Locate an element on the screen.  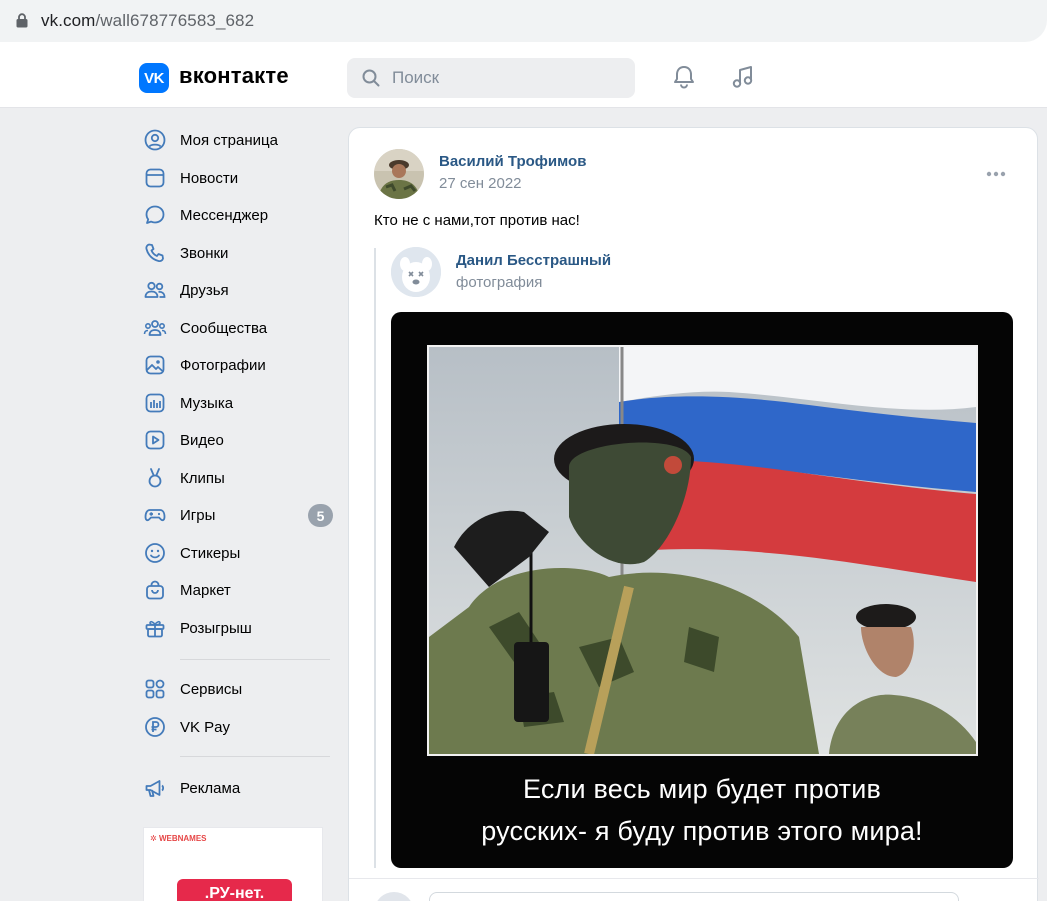
nav-item-ads: Реклама is located at coordinates (237, 788).